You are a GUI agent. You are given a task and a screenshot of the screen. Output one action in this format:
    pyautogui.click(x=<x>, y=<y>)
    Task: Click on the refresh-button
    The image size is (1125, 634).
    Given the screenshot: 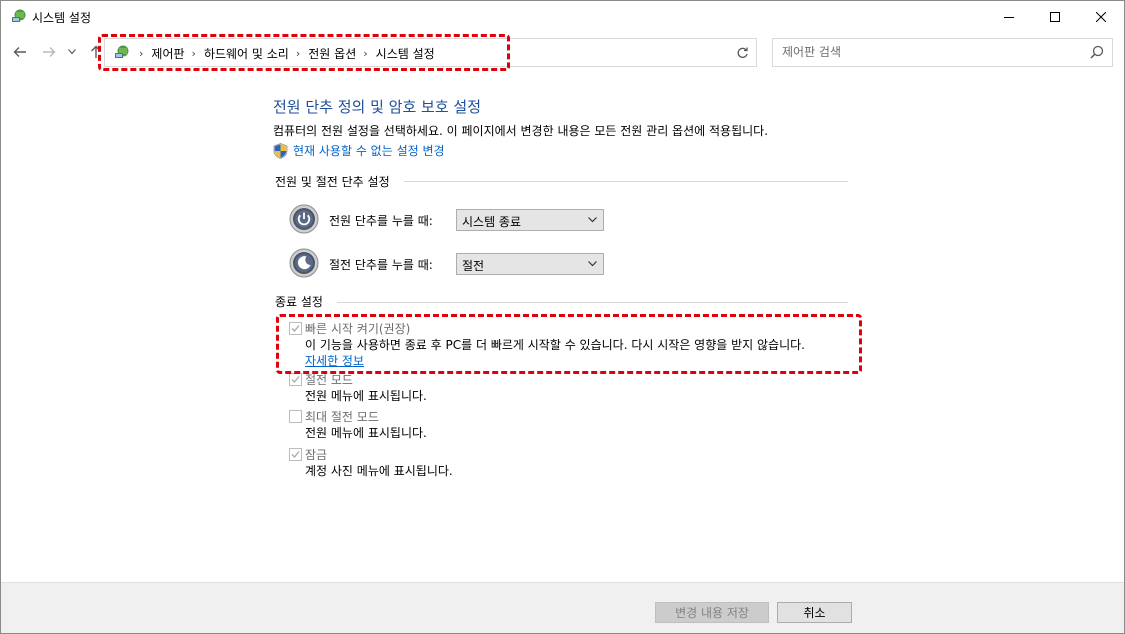 What is the action you would take?
    pyautogui.click(x=742, y=52)
    